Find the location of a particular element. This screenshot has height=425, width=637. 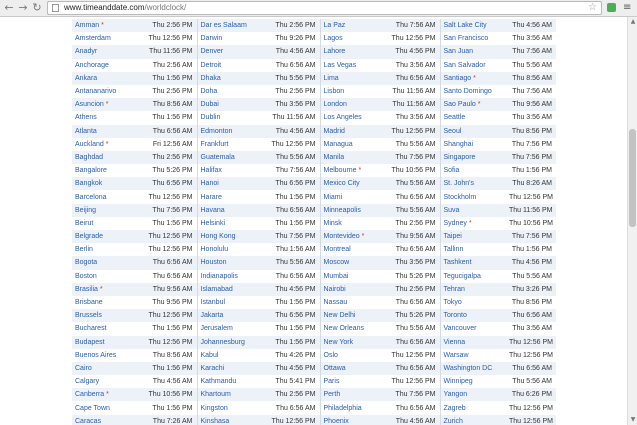

menu-icon: ≡ is located at coordinates (627, 8).